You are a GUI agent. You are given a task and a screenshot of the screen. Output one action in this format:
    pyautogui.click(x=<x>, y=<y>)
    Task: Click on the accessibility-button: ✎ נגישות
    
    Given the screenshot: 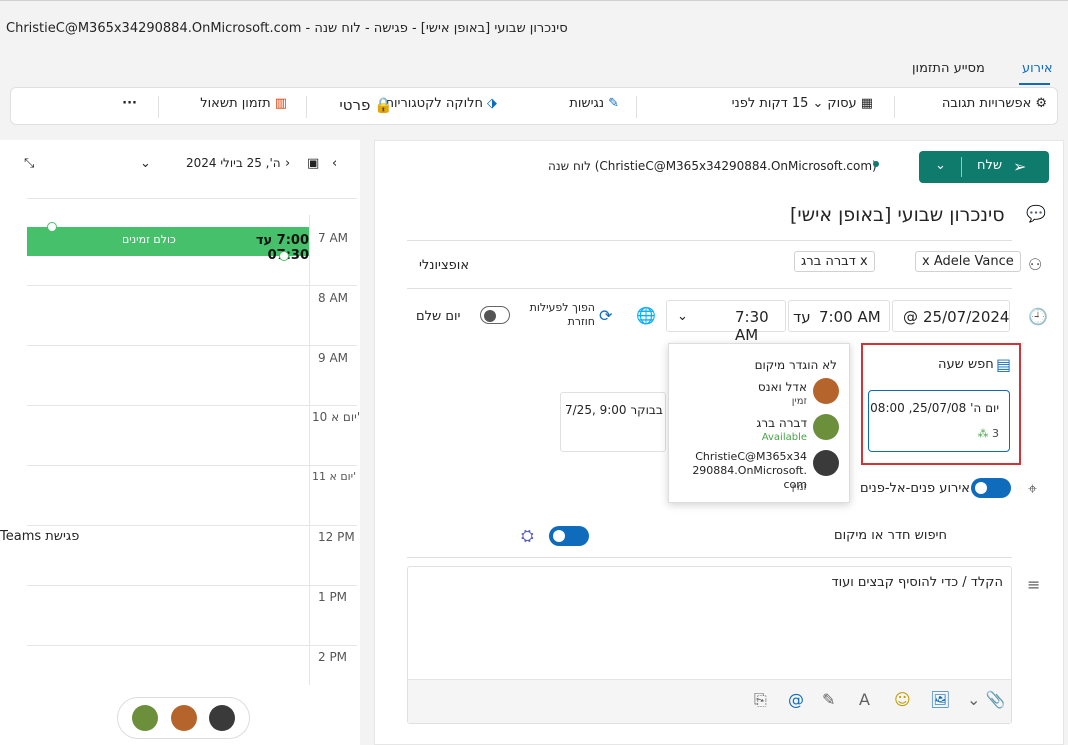 What is the action you would take?
    pyautogui.click(x=594, y=103)
    